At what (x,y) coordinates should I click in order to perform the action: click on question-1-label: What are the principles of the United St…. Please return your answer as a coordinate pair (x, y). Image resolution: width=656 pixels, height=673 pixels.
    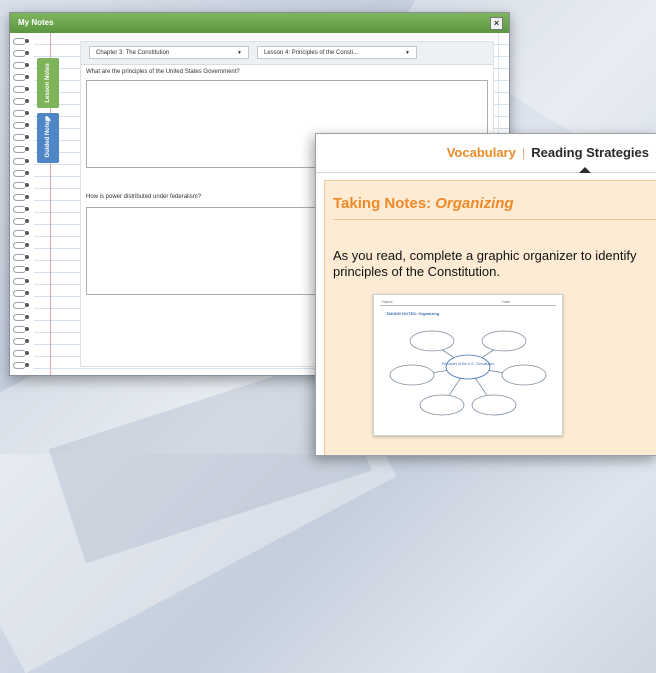
    Looking at the image, I should click on (163, 72).